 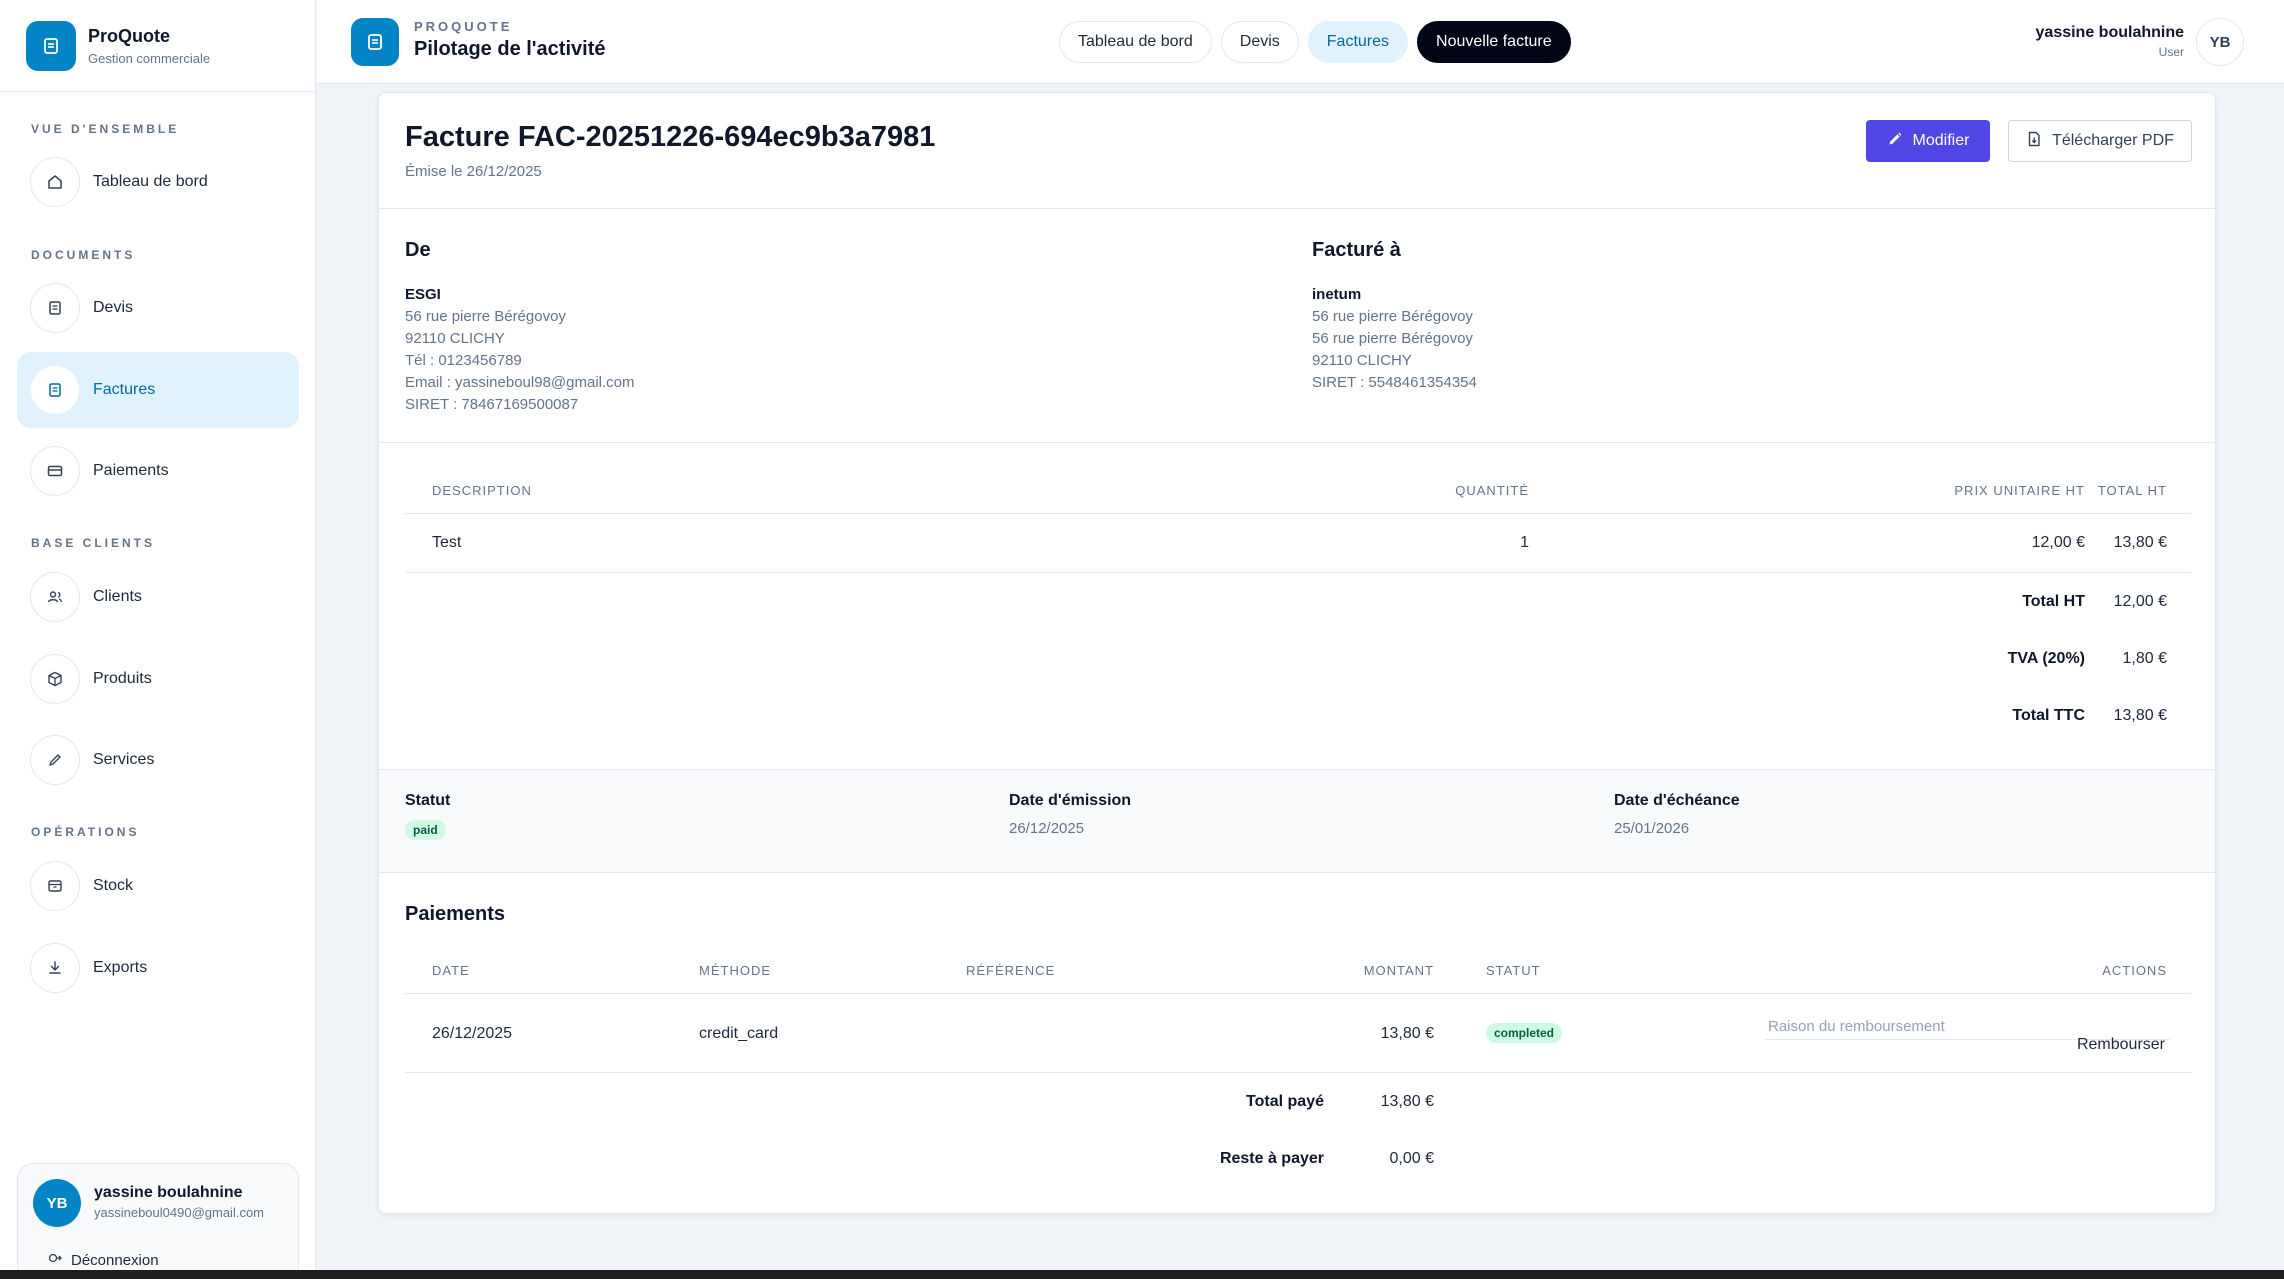 I want to click on brand-logo-icon, so click(x=51, y=45).